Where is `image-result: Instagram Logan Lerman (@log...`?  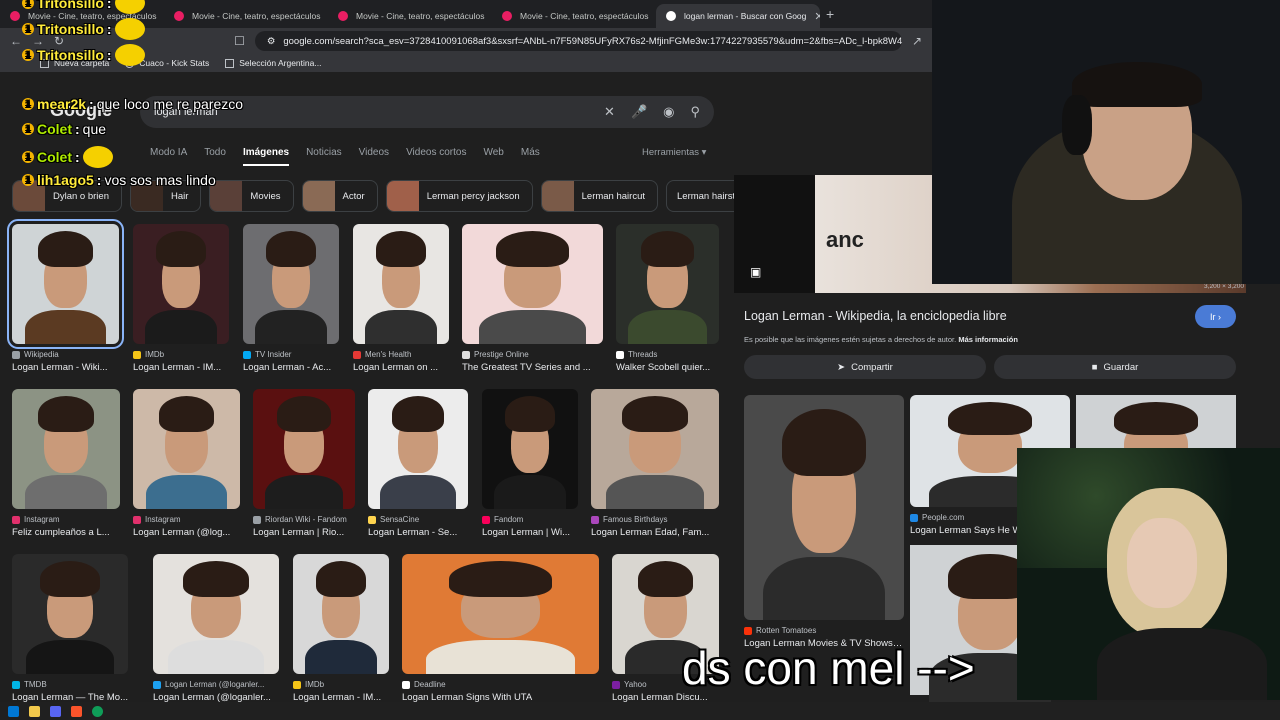
image-result: Instagram Logan Lerman (@log... is located at coordinates (186, 463).